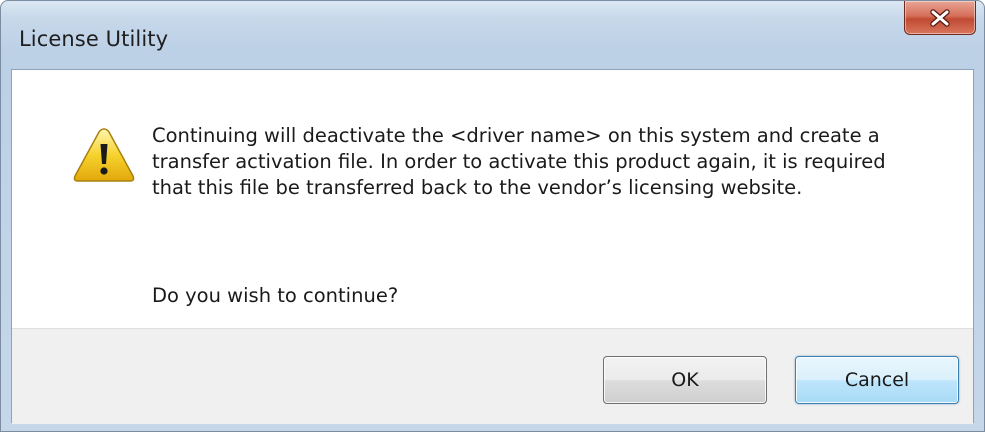  What do you see at coordinates (685, 380) in the screenshot?
I see `ok-button: OK` at bounding box center [685, 380].